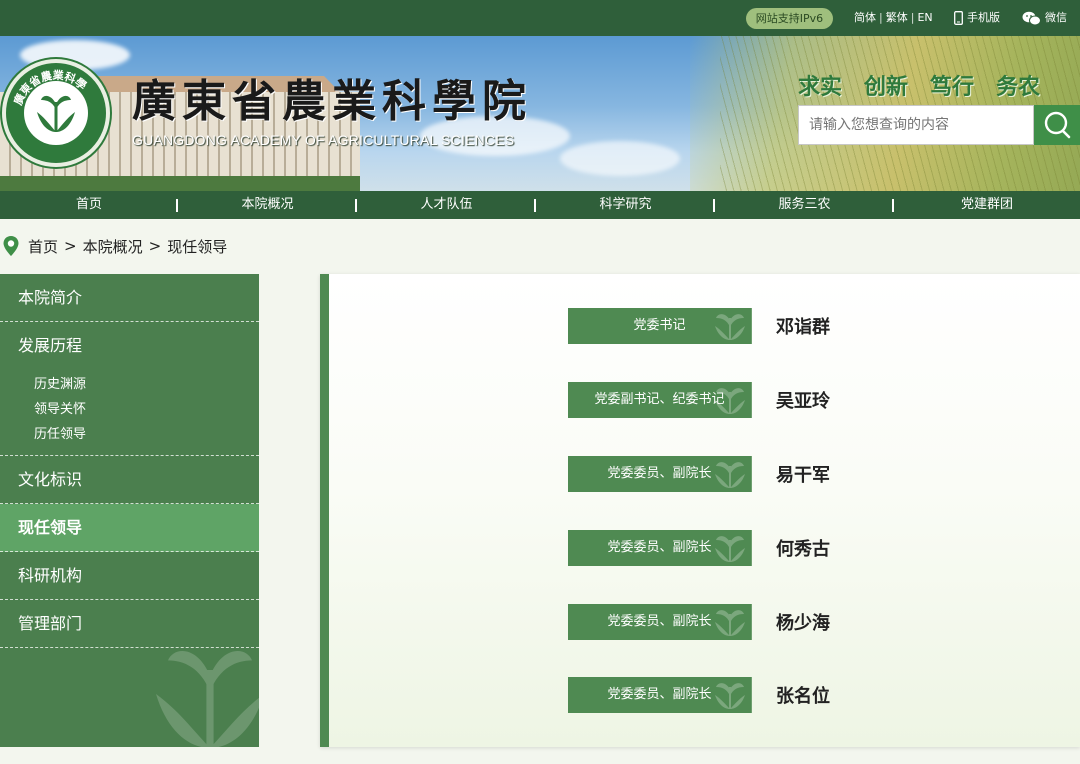  Describe the element at coordinates (620, 158) in the screenshot. I see `cloud-decoration` at that location.